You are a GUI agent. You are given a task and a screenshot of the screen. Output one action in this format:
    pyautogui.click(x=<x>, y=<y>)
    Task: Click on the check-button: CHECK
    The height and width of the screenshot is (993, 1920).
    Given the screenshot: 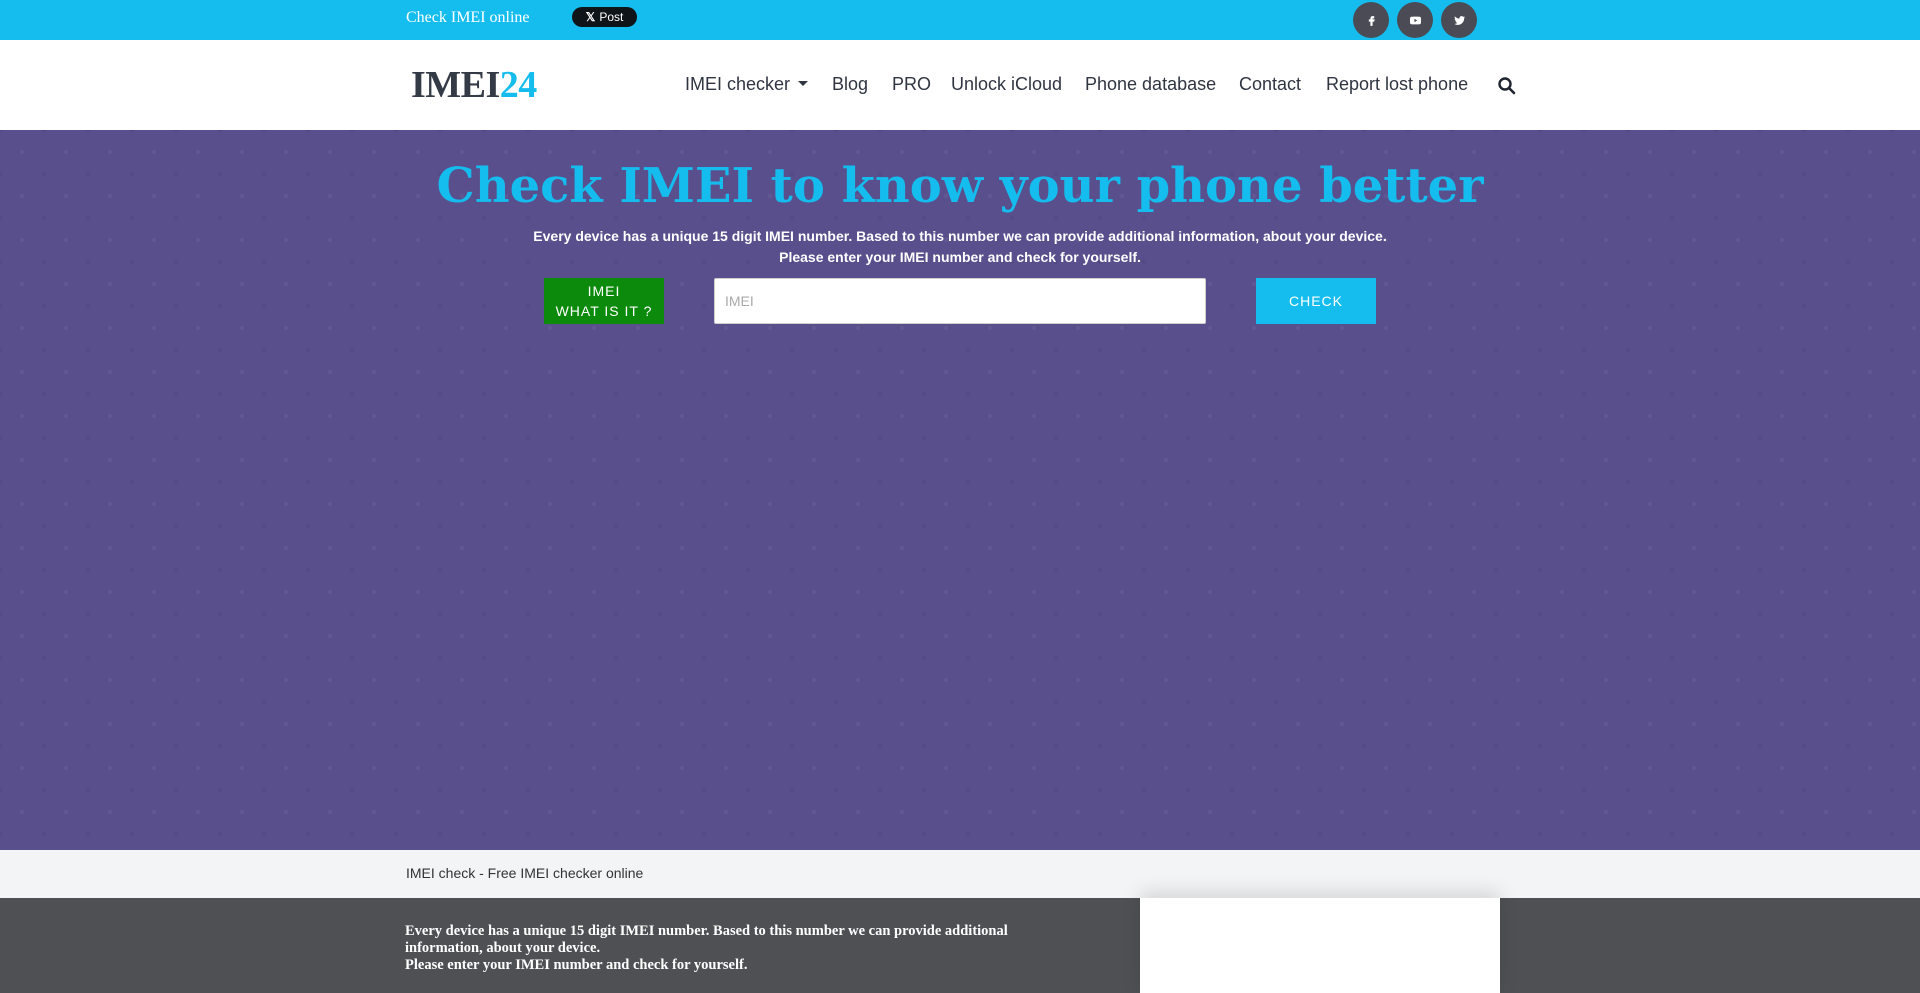 What is the action you would take?
    pyautogui.click(x=1316, y=301)
    